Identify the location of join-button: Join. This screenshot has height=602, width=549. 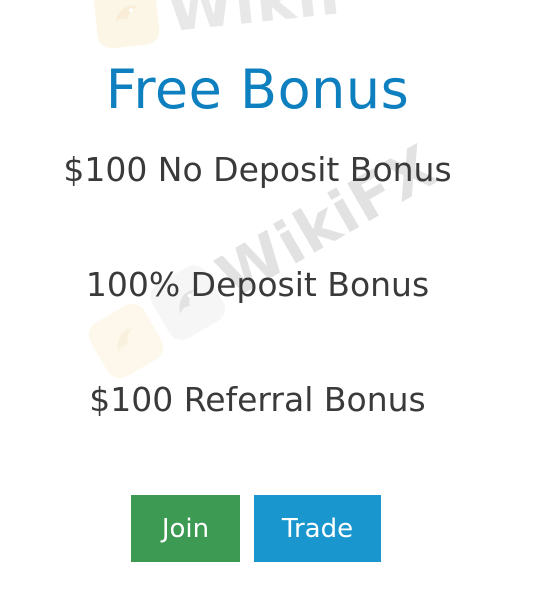
(185, 528).